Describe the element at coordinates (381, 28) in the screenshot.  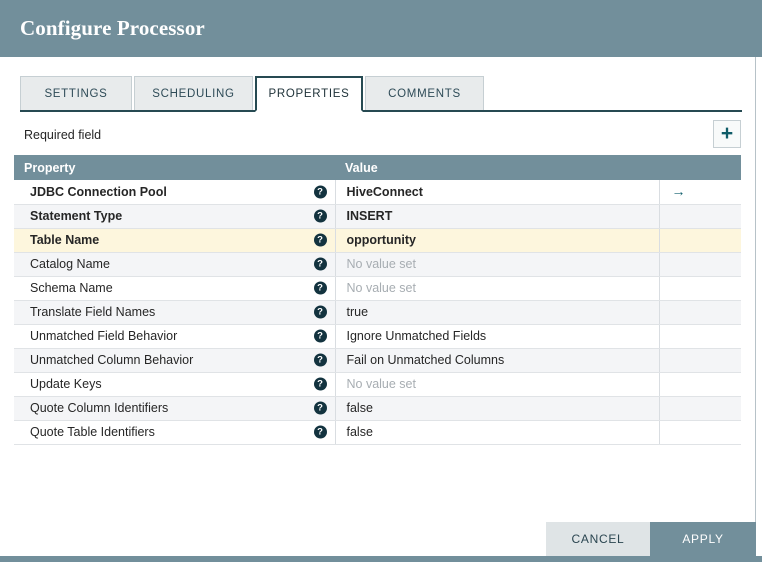
I see `dialog-header: Configure Processor` at that location.